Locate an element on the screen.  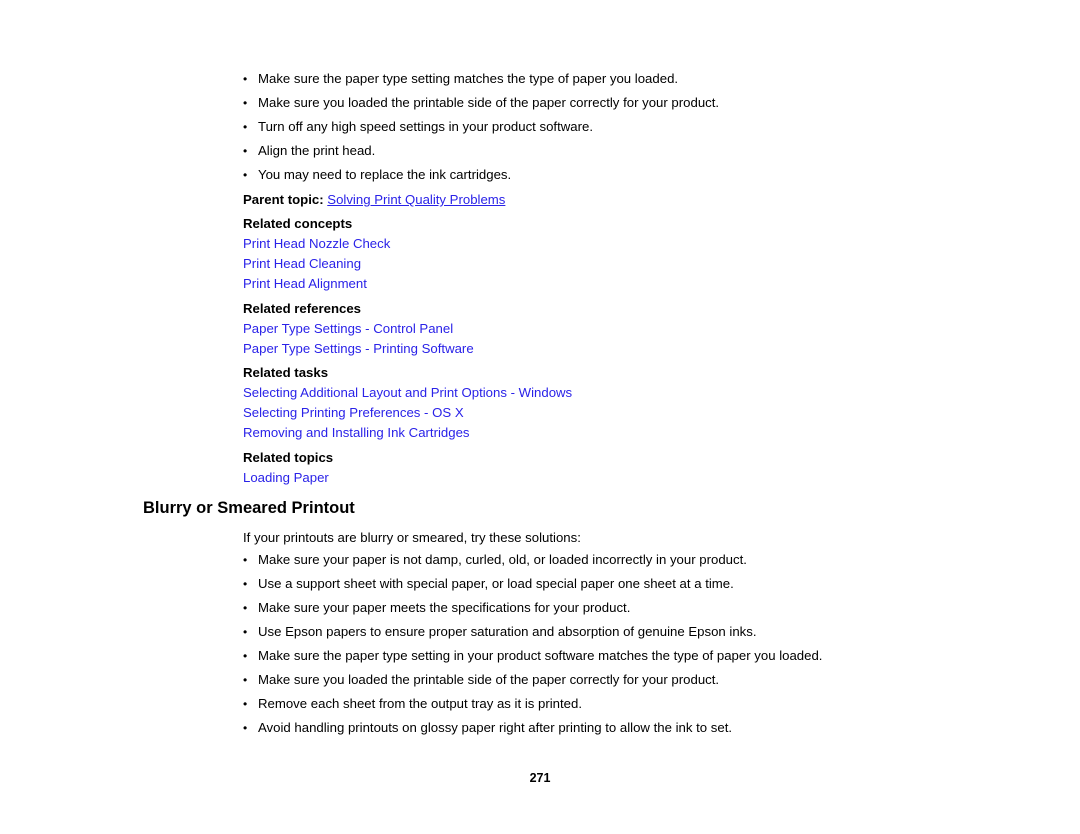
related-topics-block: Related topics Loading Paper is located at coordinates (288, 468).